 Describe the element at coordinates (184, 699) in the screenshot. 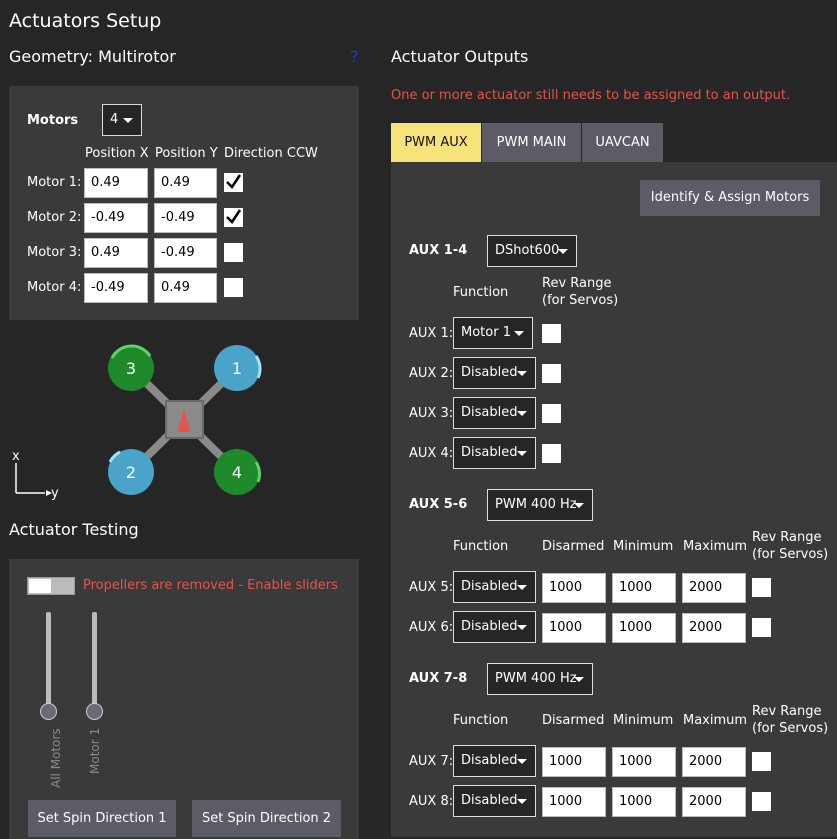

I see `testing-panel` at that location.